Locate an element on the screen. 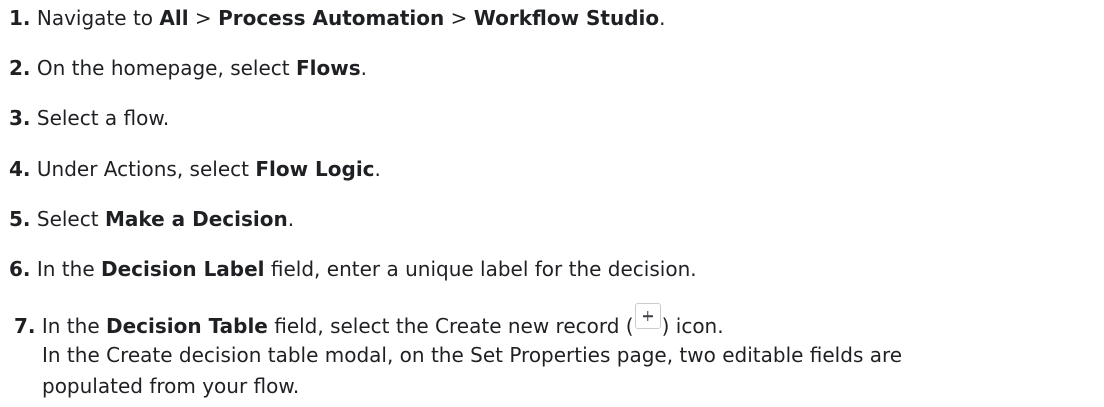  step-text: On the homepage, select is located at coordinates (163, 68).